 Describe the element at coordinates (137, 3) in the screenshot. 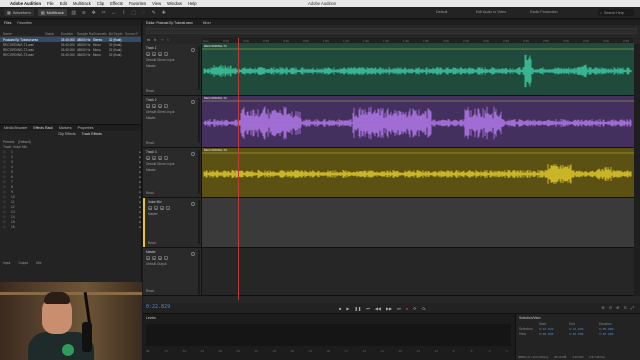

I see `menu-favorites: Favorites` at that location.